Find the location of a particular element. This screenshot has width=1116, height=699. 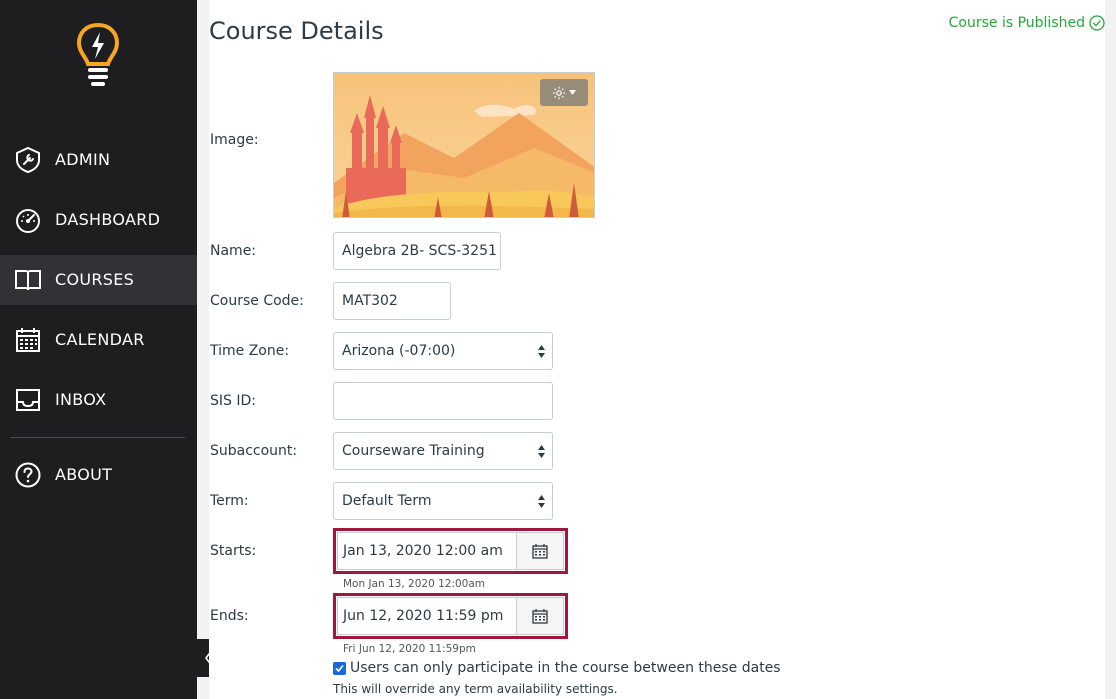

end-date-calendar-button is located at coordinates (540, 616).